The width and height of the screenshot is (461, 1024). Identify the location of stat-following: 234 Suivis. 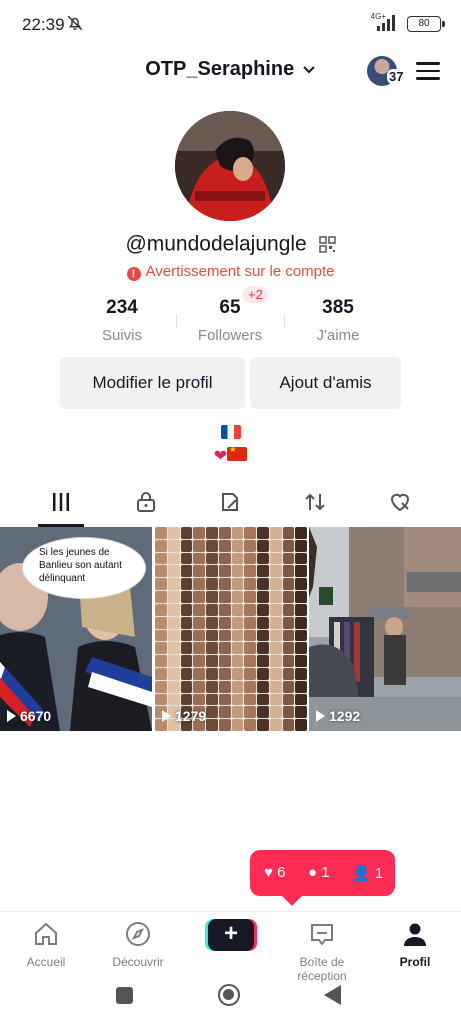
(122, 320).